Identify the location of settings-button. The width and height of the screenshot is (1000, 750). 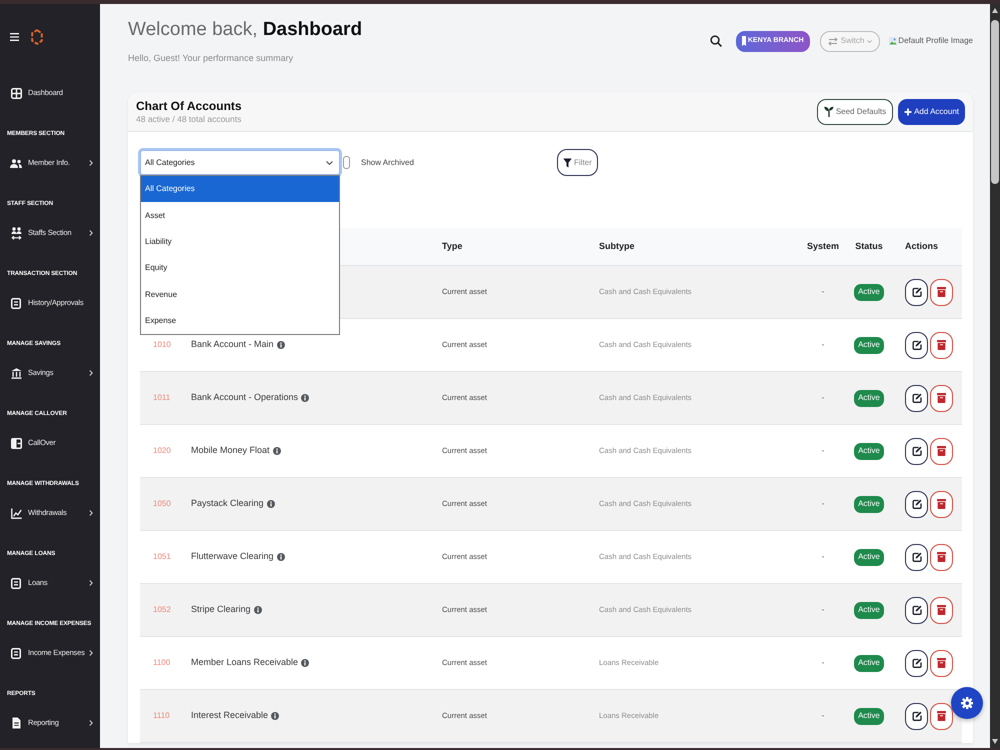
(967, 703).